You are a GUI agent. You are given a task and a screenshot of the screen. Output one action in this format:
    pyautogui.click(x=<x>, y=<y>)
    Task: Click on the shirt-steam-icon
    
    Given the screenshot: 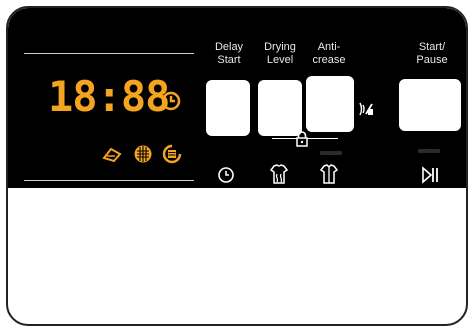 What is the action you would take?
    pyautogui.click(x=279, y=174)
    